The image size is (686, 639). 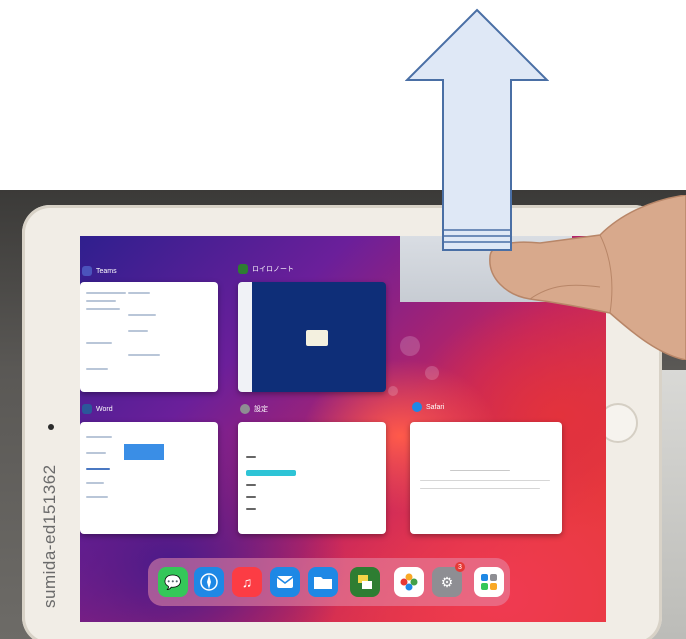 I want to click on files-icon, so click(x=323, y=582).